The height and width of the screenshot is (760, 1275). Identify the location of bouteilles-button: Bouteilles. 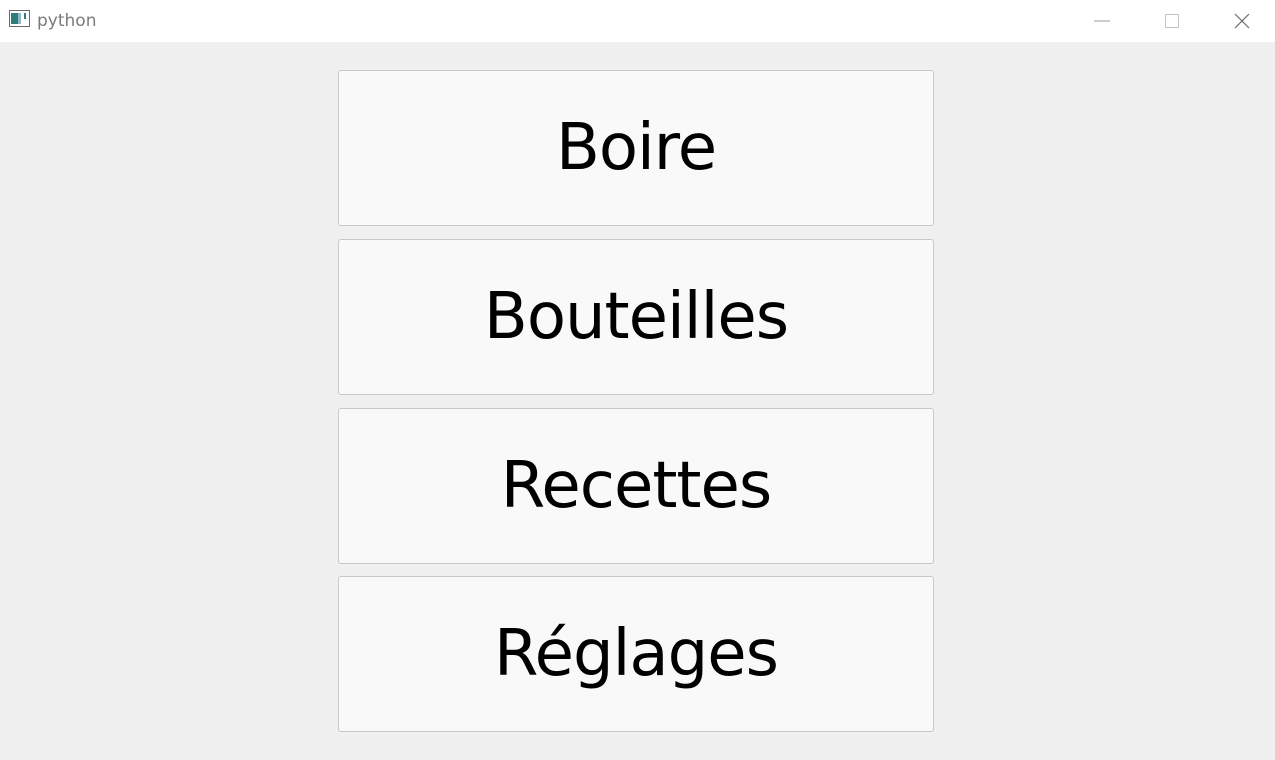
(636, 317).